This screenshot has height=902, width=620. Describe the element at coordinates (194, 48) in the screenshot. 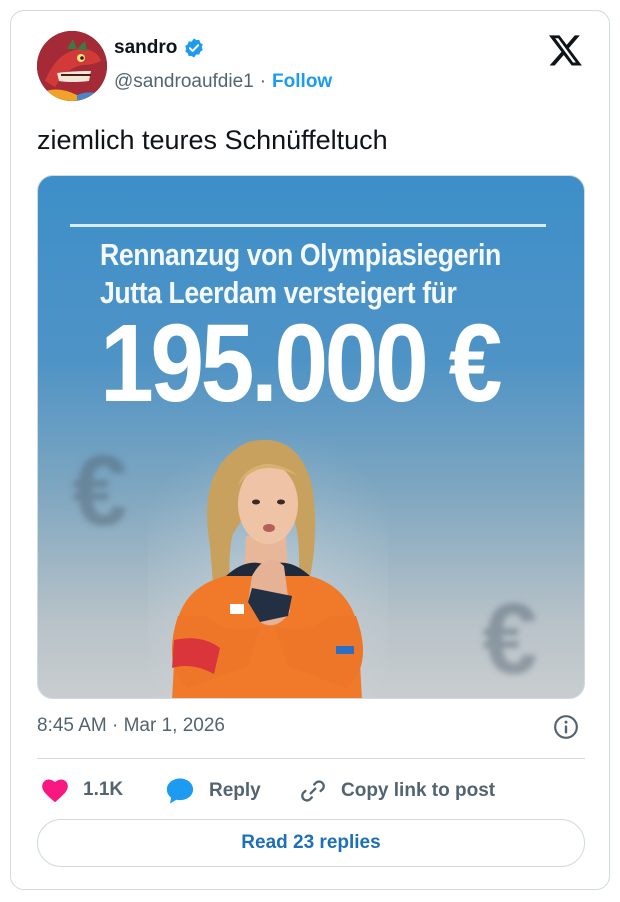

I see `verified-badge-icon` at that location.